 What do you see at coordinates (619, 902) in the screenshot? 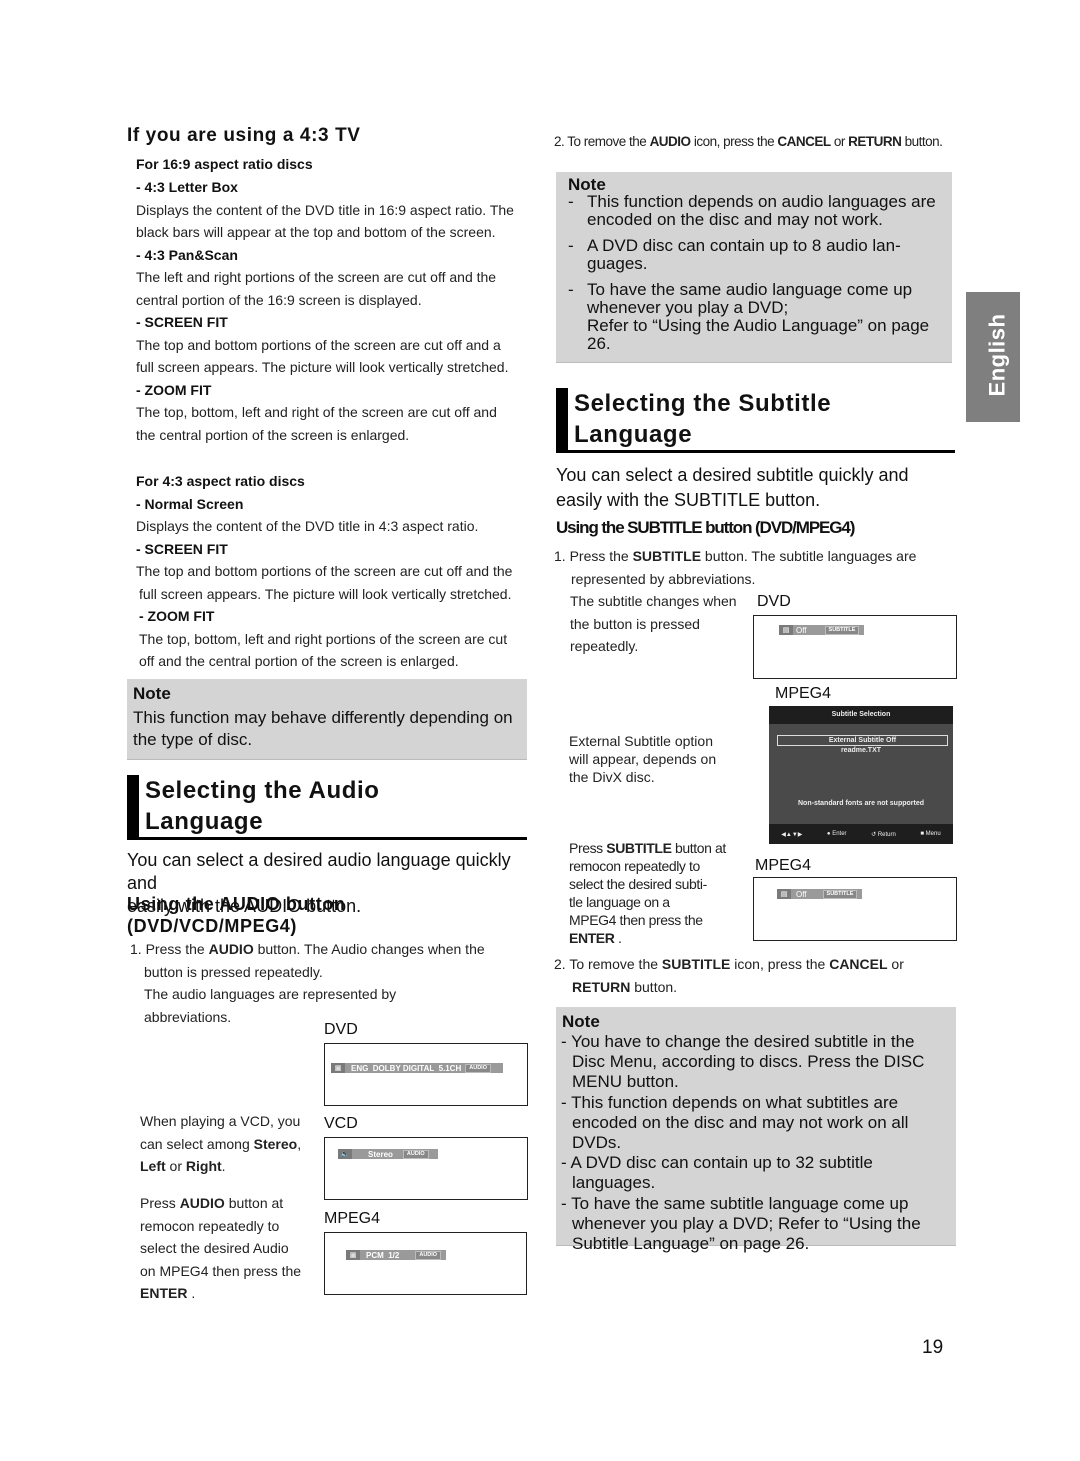
I see `text: tle language on a` at bounding box center [619, 902].